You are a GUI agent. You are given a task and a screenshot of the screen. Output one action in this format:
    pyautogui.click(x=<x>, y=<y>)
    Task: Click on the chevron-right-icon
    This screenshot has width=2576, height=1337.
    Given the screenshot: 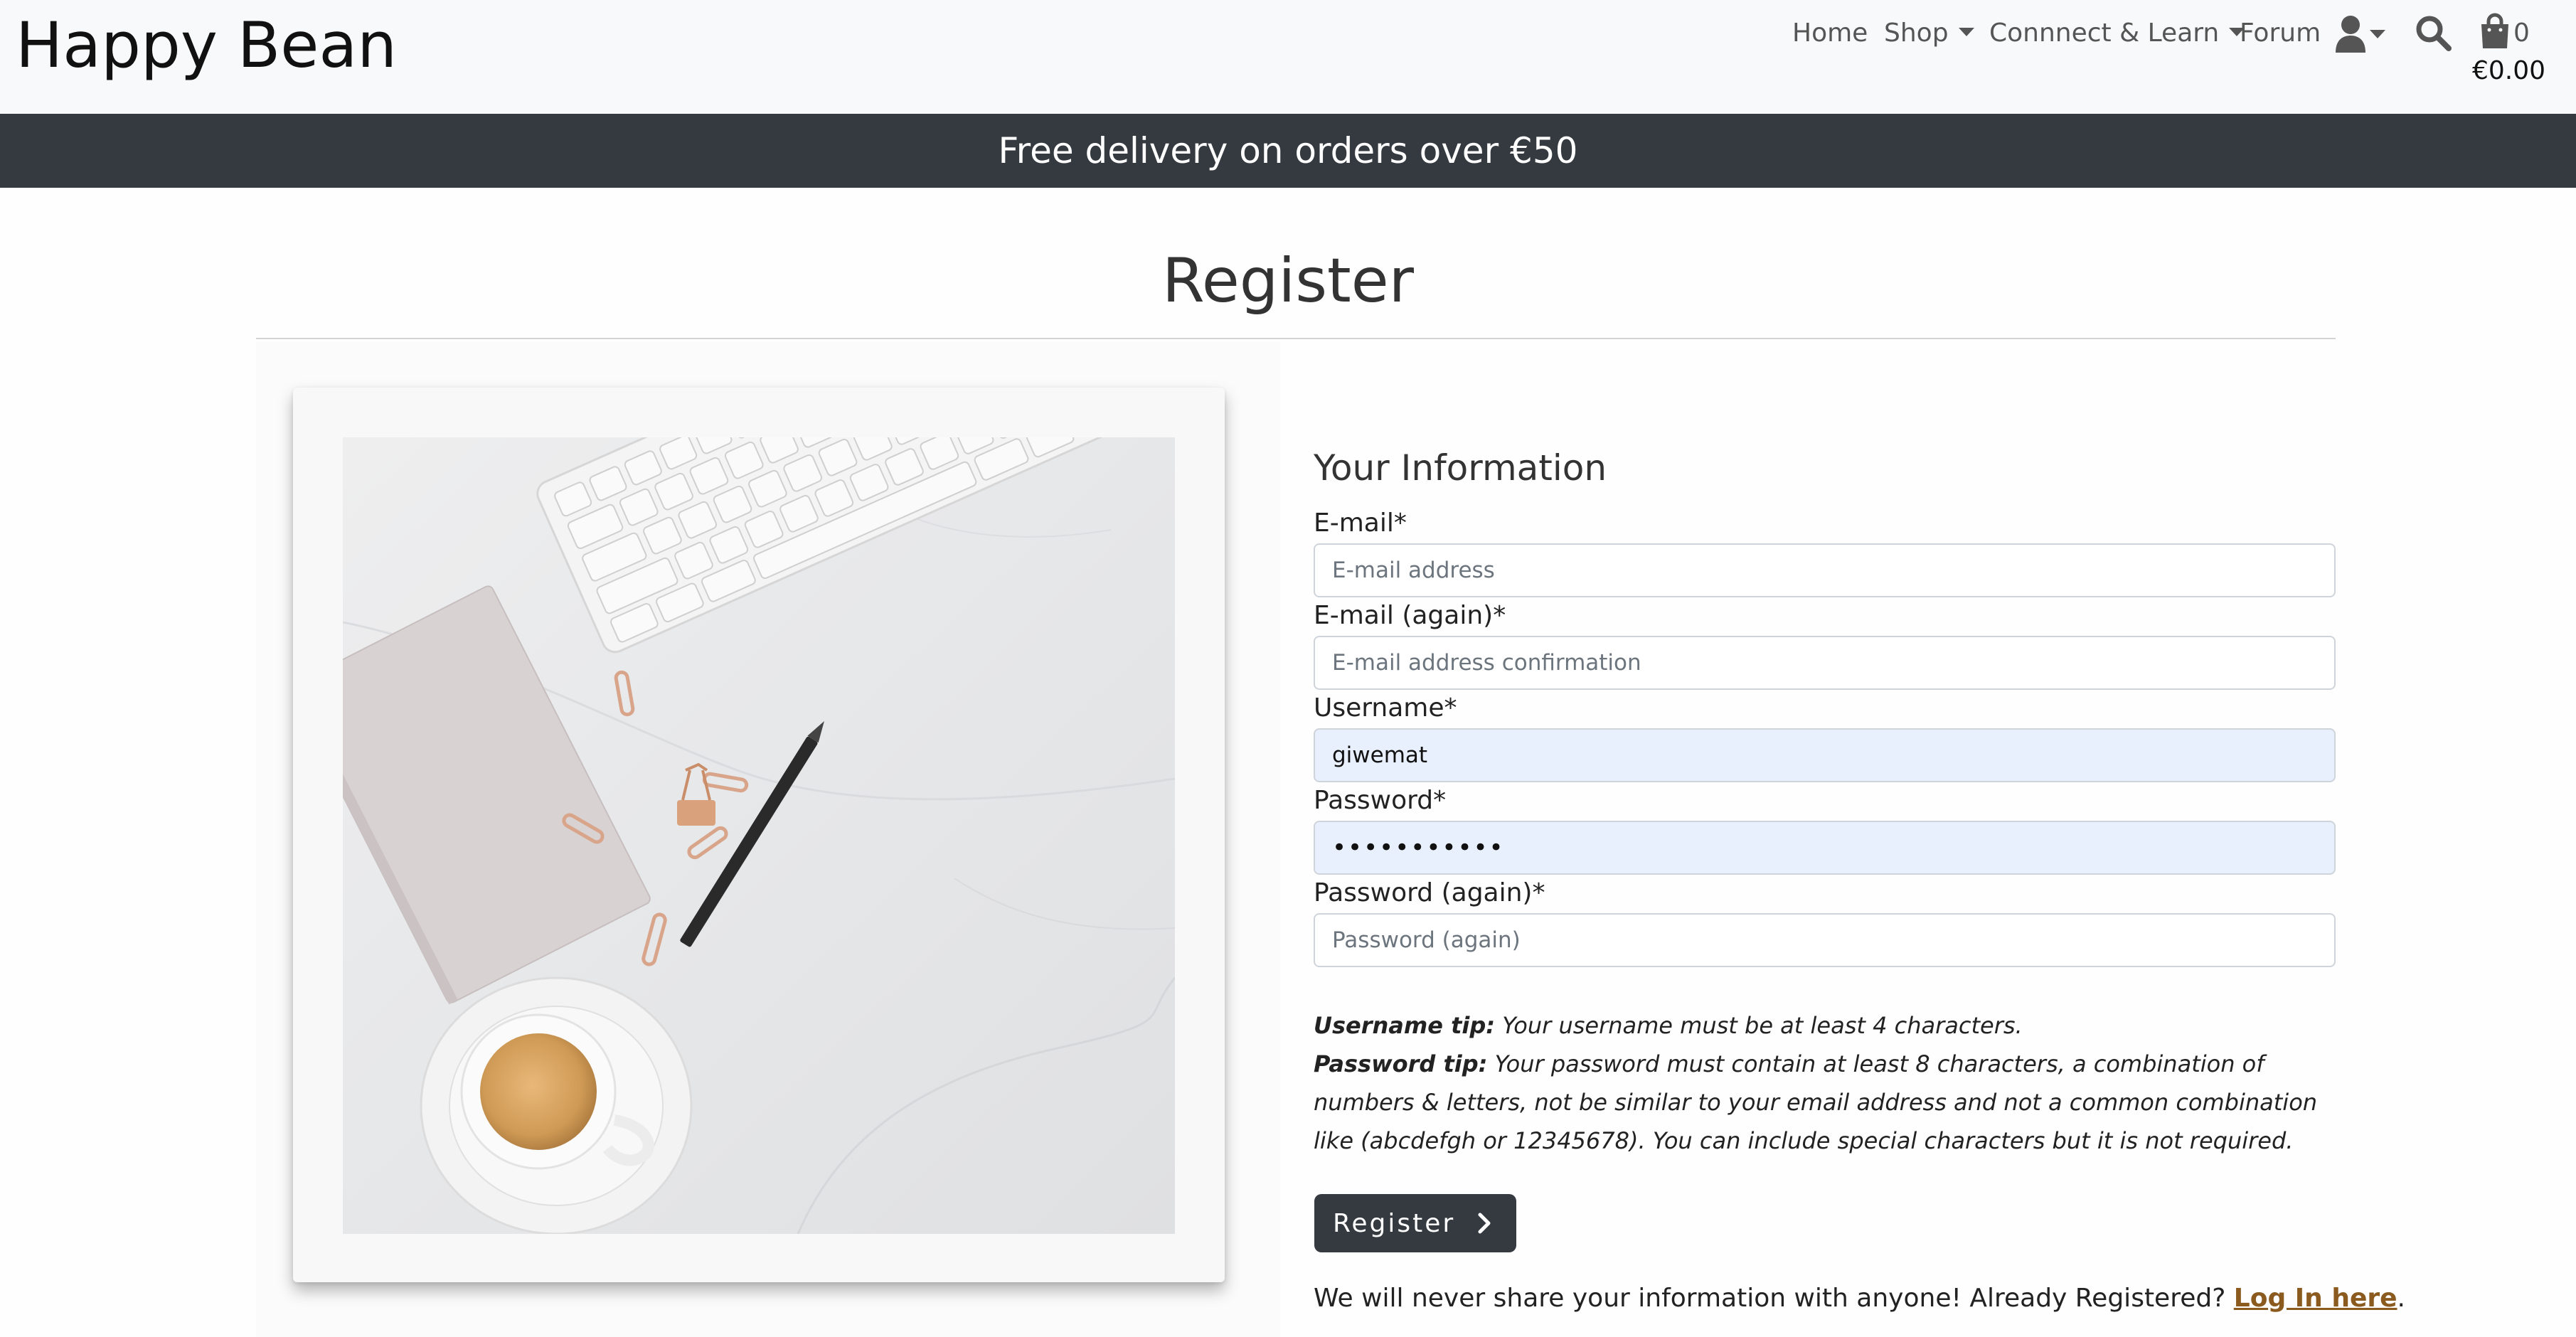 What is the action you would take?
    pyautogui.click(x=1484, y=1224)
    